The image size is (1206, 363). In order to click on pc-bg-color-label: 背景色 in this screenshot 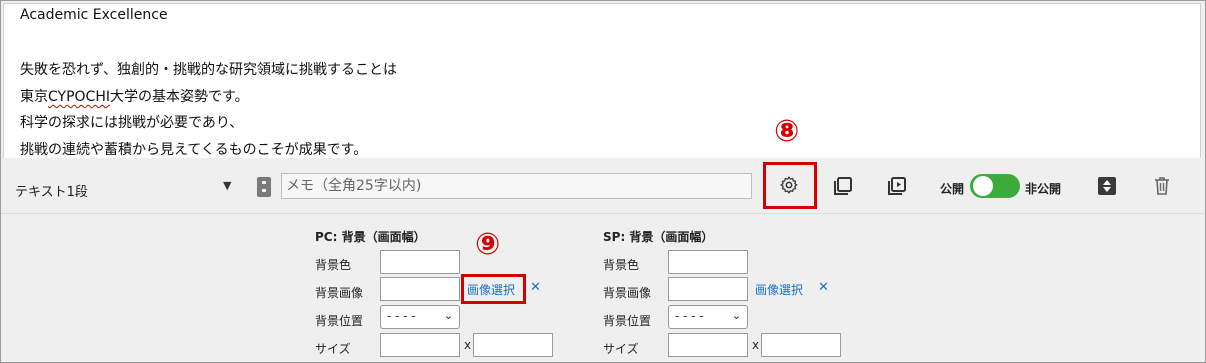, I will do `click(333, 265)`.